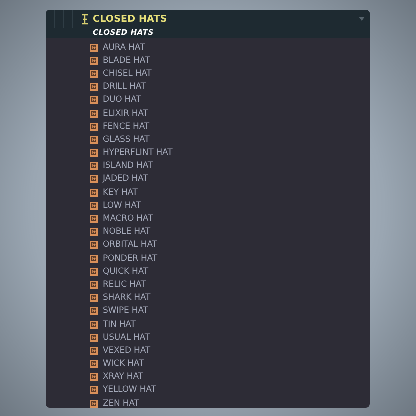  What do you see at coordinates (124, 47) in the screenshot?
I see `sample-item: AURA HAT` at bounding box center [124, 47].